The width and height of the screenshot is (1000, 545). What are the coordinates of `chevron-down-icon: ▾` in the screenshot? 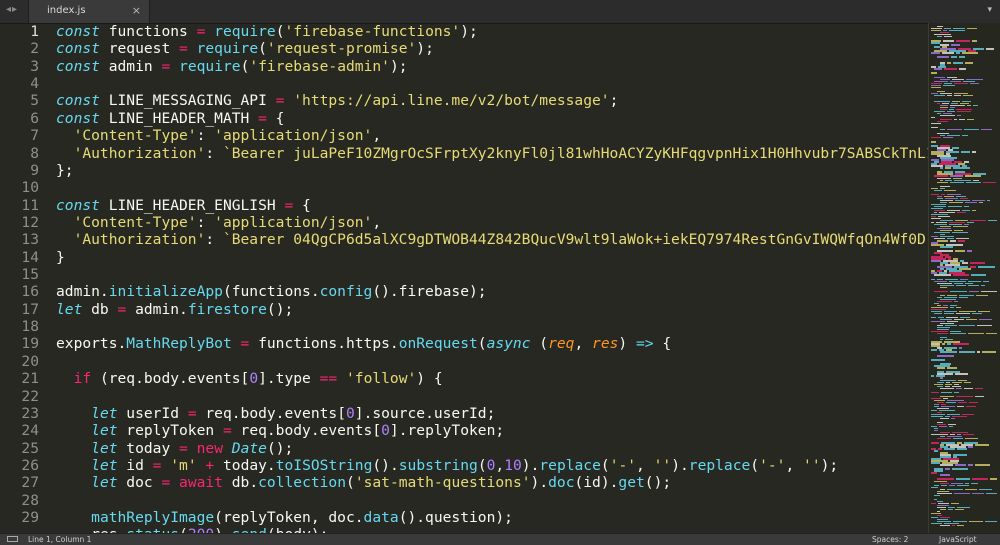 It's located at (989, 10).